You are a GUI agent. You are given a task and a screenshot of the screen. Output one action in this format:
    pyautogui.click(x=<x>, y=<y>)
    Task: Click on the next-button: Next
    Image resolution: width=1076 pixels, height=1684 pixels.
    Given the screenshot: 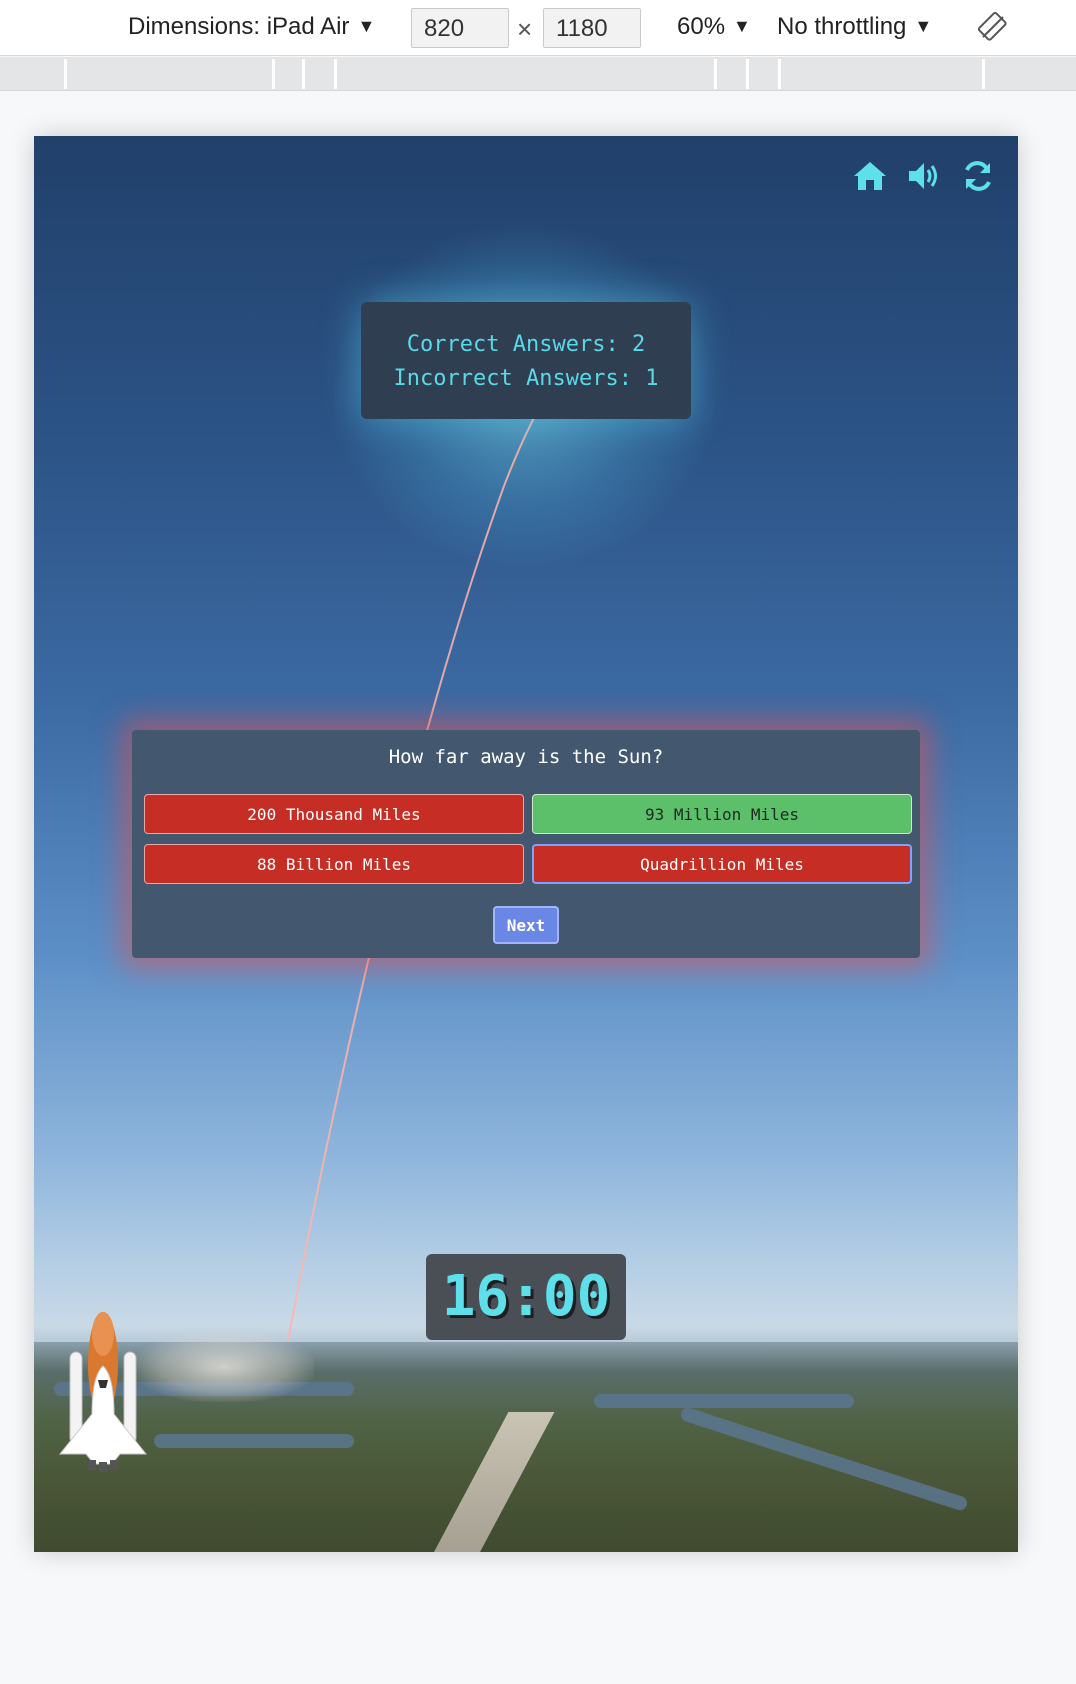 What is the action you would take?
    pyautogui.click(x=526, y=925)
    